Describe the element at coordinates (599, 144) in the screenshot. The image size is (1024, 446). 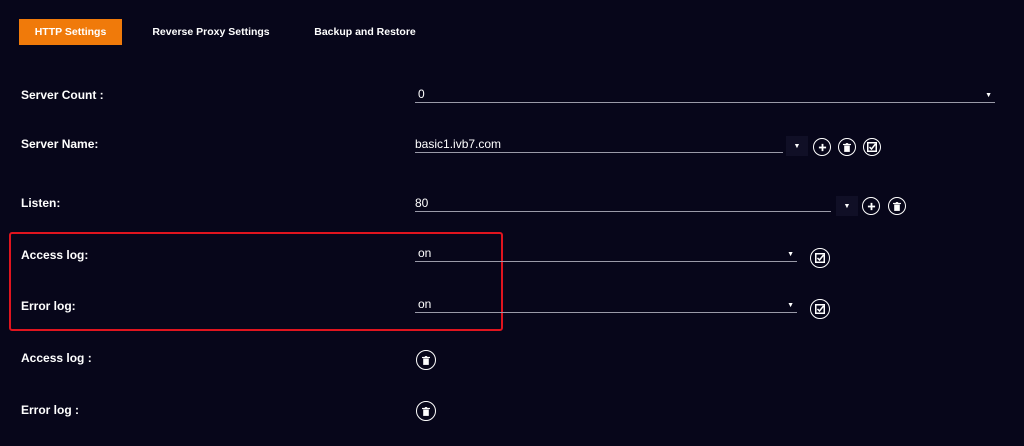
I see `server-name-input: basic1.ivb7.com` at that location.